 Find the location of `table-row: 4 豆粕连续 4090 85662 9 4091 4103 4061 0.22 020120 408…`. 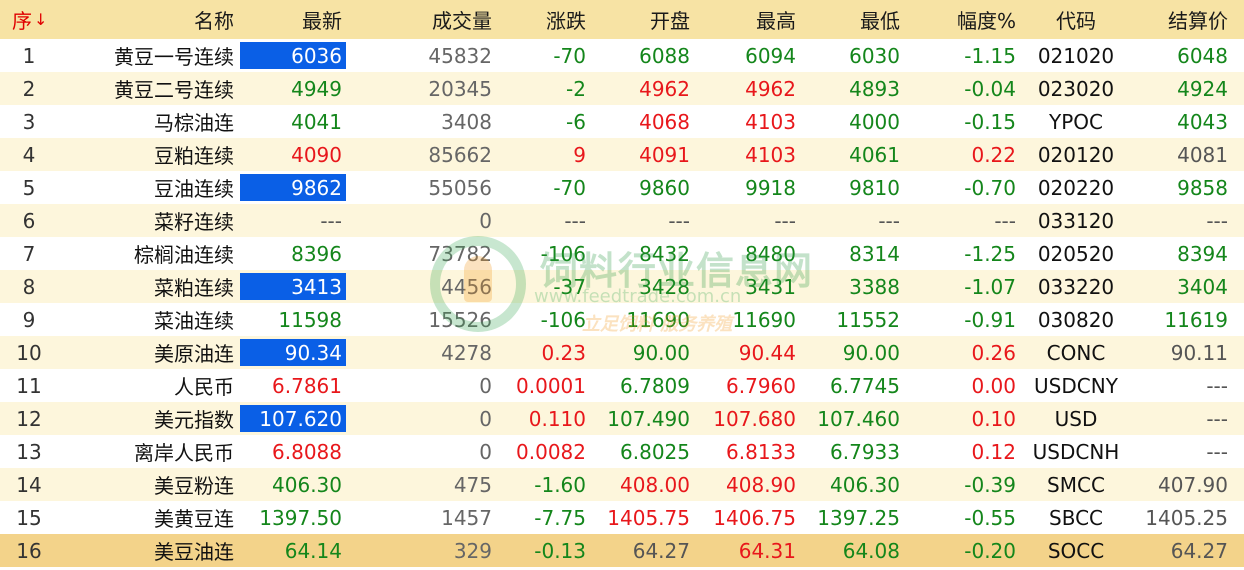

table-row: 4 豆粕连续 4090 85662 9 4091 4103 4061 0.22 020120 408… is located at coordinates (622, 154).